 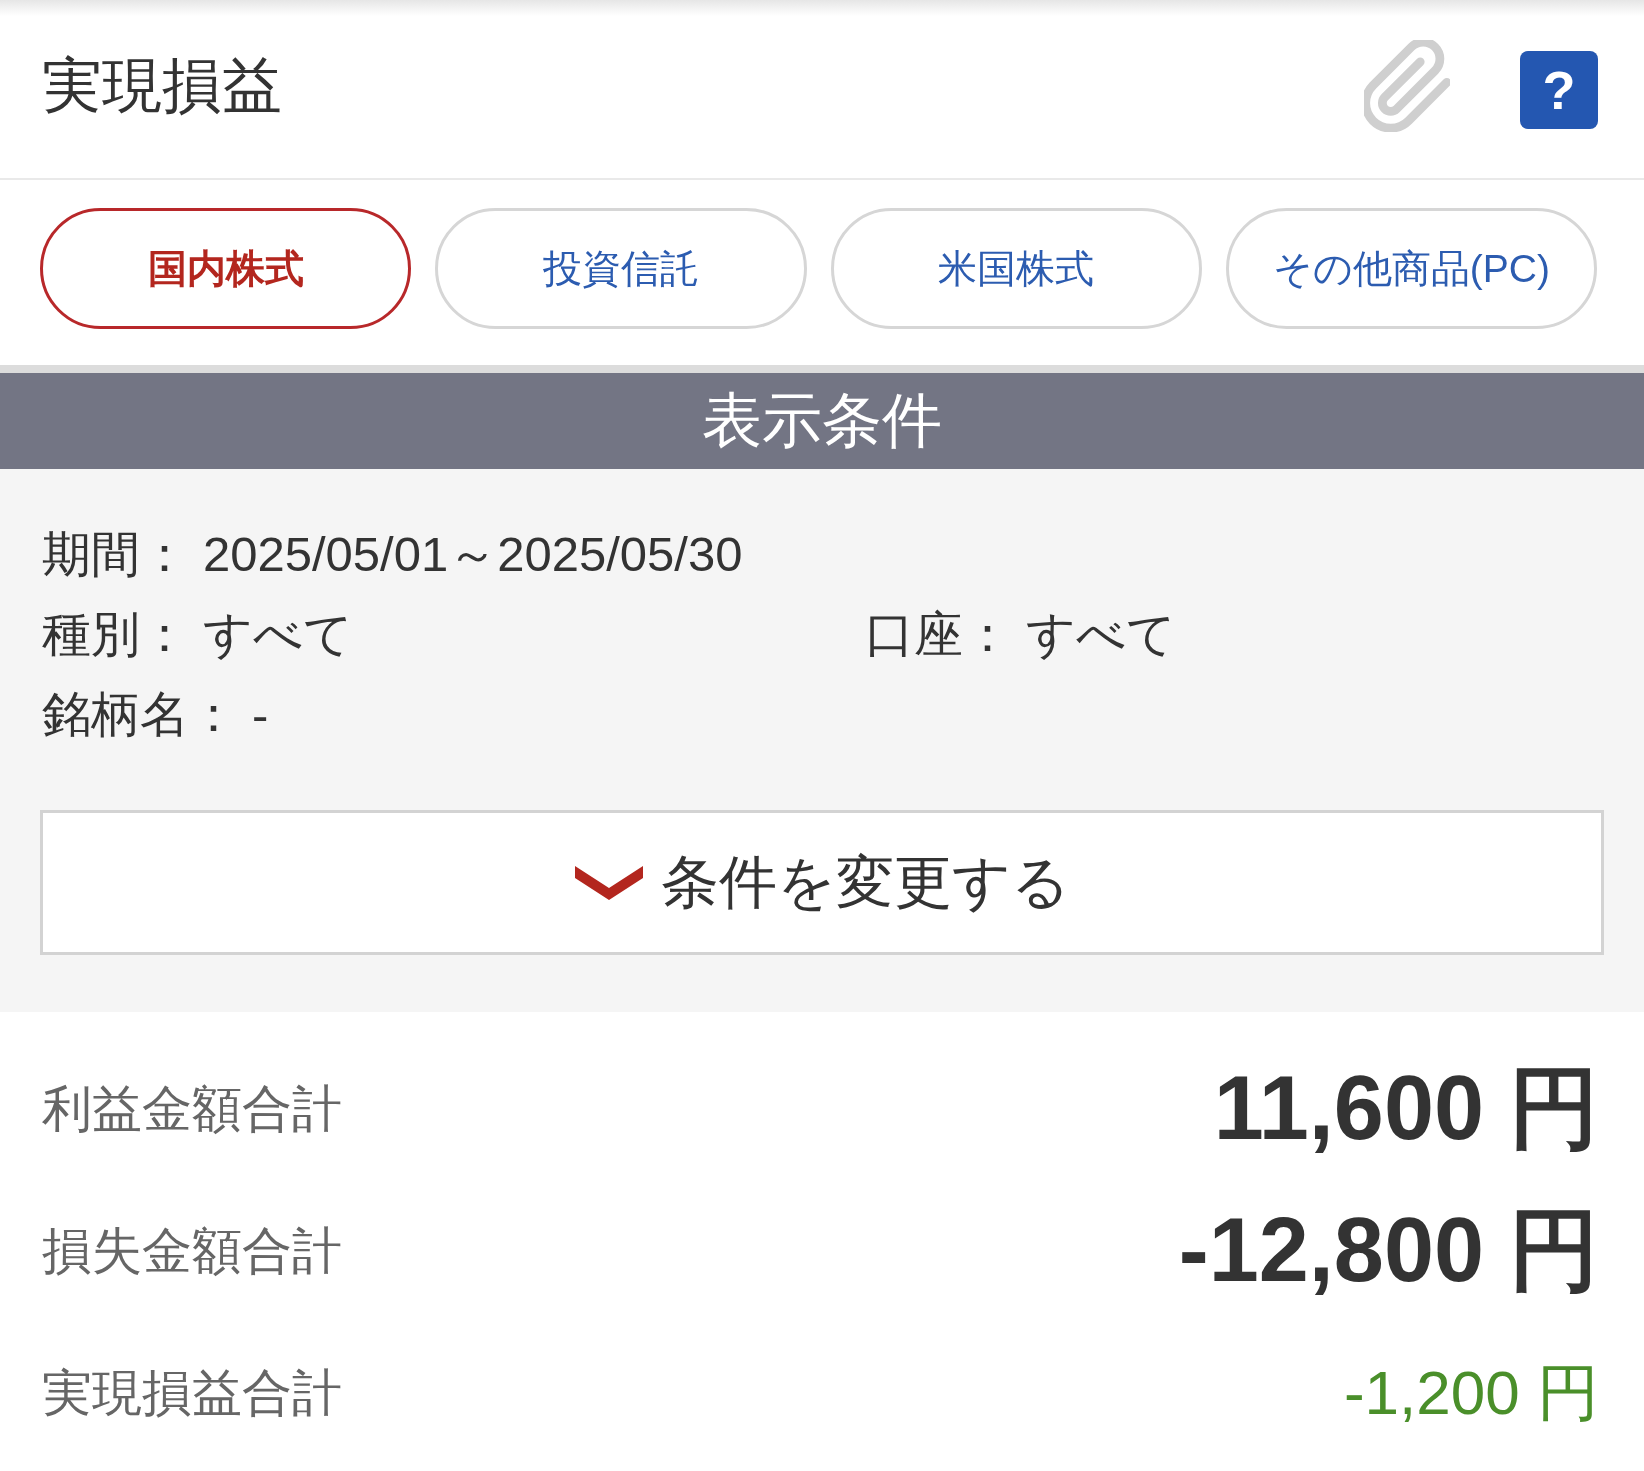 I want to click on change-conditions-button: 条件を変更する, so click(x=822, y=882).